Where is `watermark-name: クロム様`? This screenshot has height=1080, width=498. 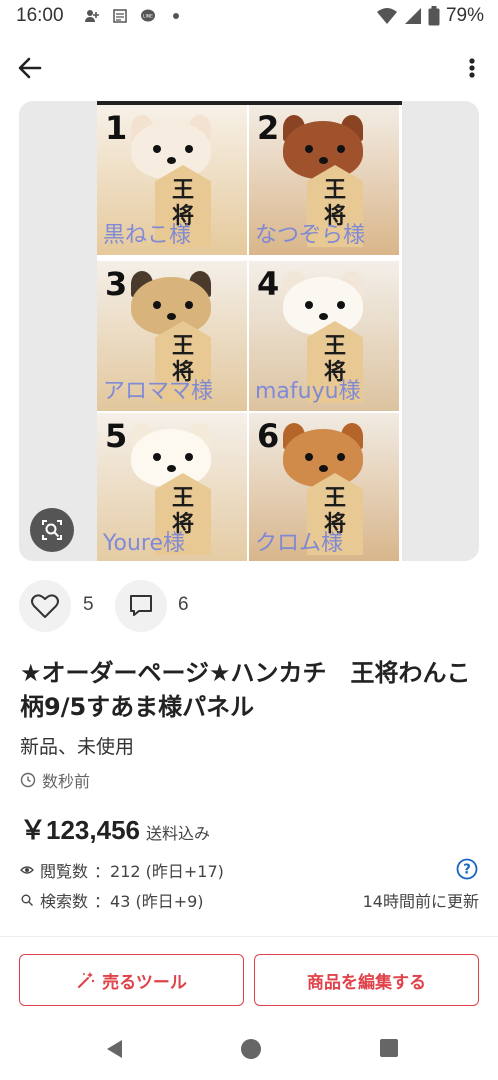 watermark-name: クロム様 is located at coordinates (299, 543).